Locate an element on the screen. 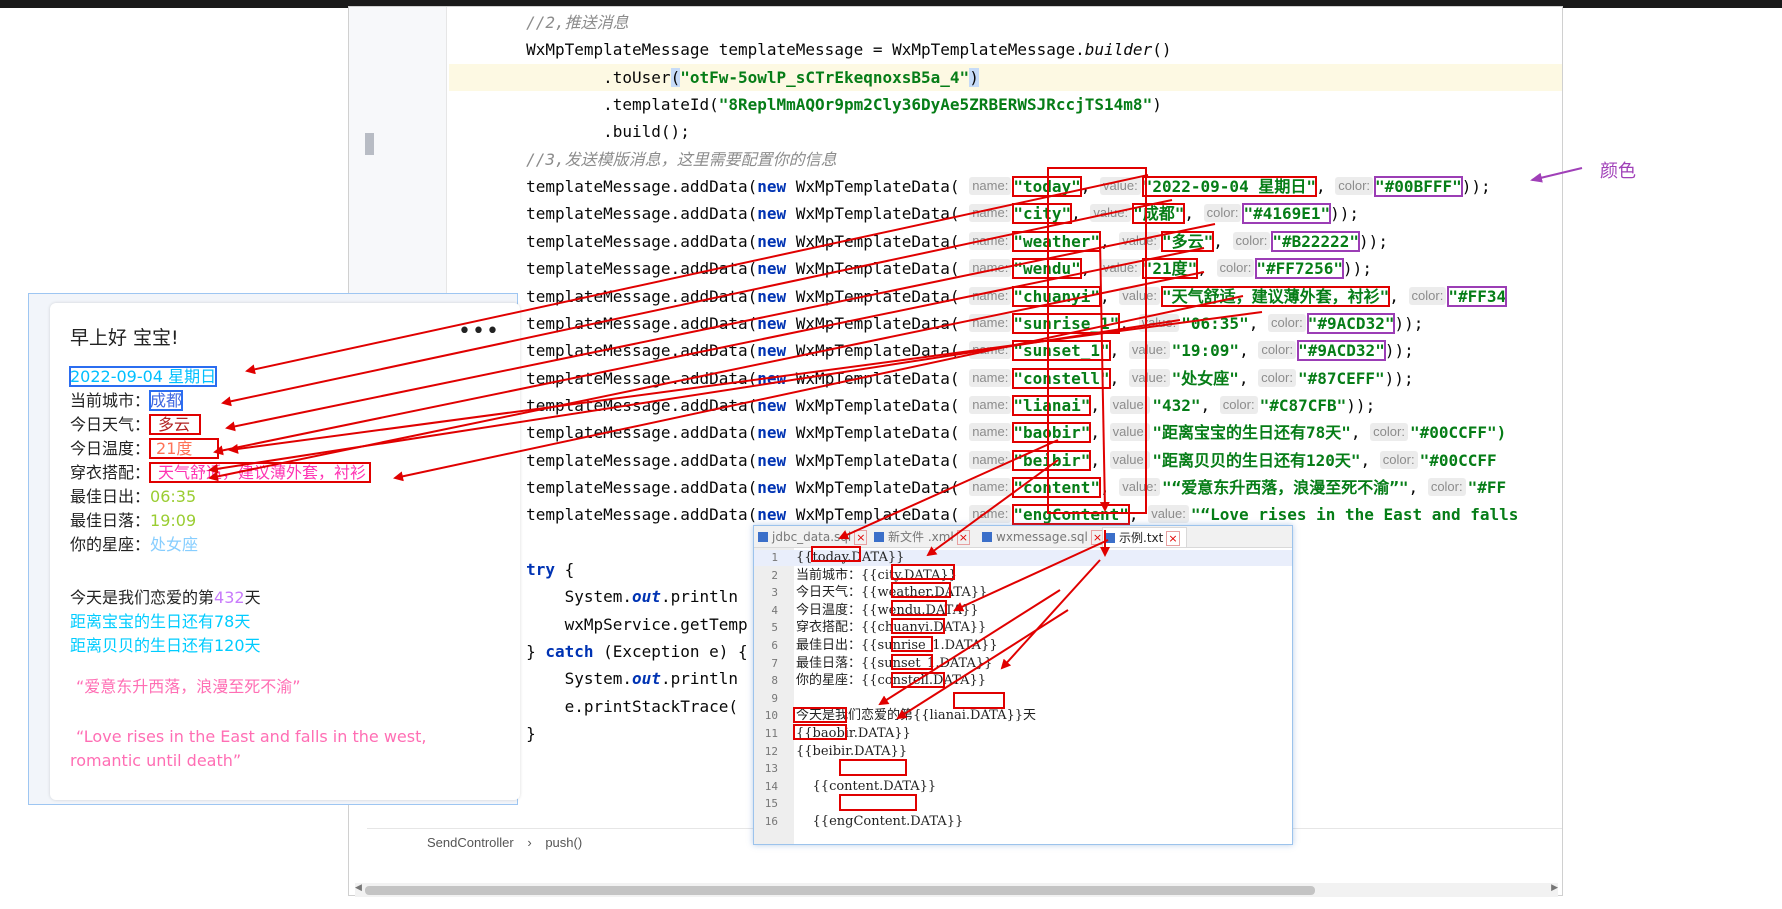  code-token: "#FF is located at coordinates (1487, 487).